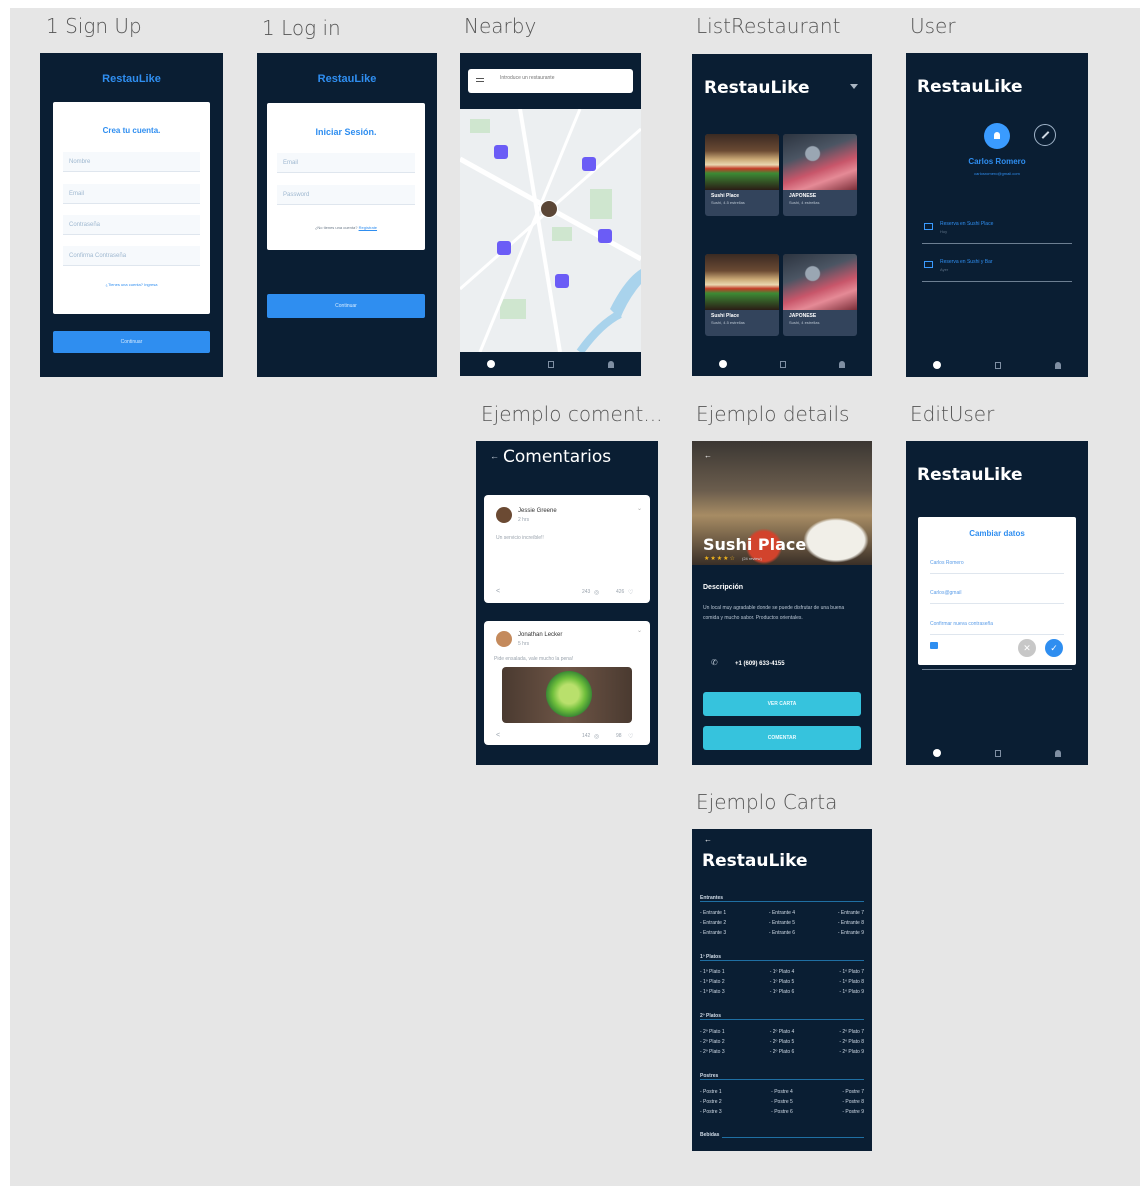 The height and width of the screenshot is (1186, 1146). Describe the element at coordinates (711, 1092) in the screenshot. I see `menu-item: - Postre 1` at that location.